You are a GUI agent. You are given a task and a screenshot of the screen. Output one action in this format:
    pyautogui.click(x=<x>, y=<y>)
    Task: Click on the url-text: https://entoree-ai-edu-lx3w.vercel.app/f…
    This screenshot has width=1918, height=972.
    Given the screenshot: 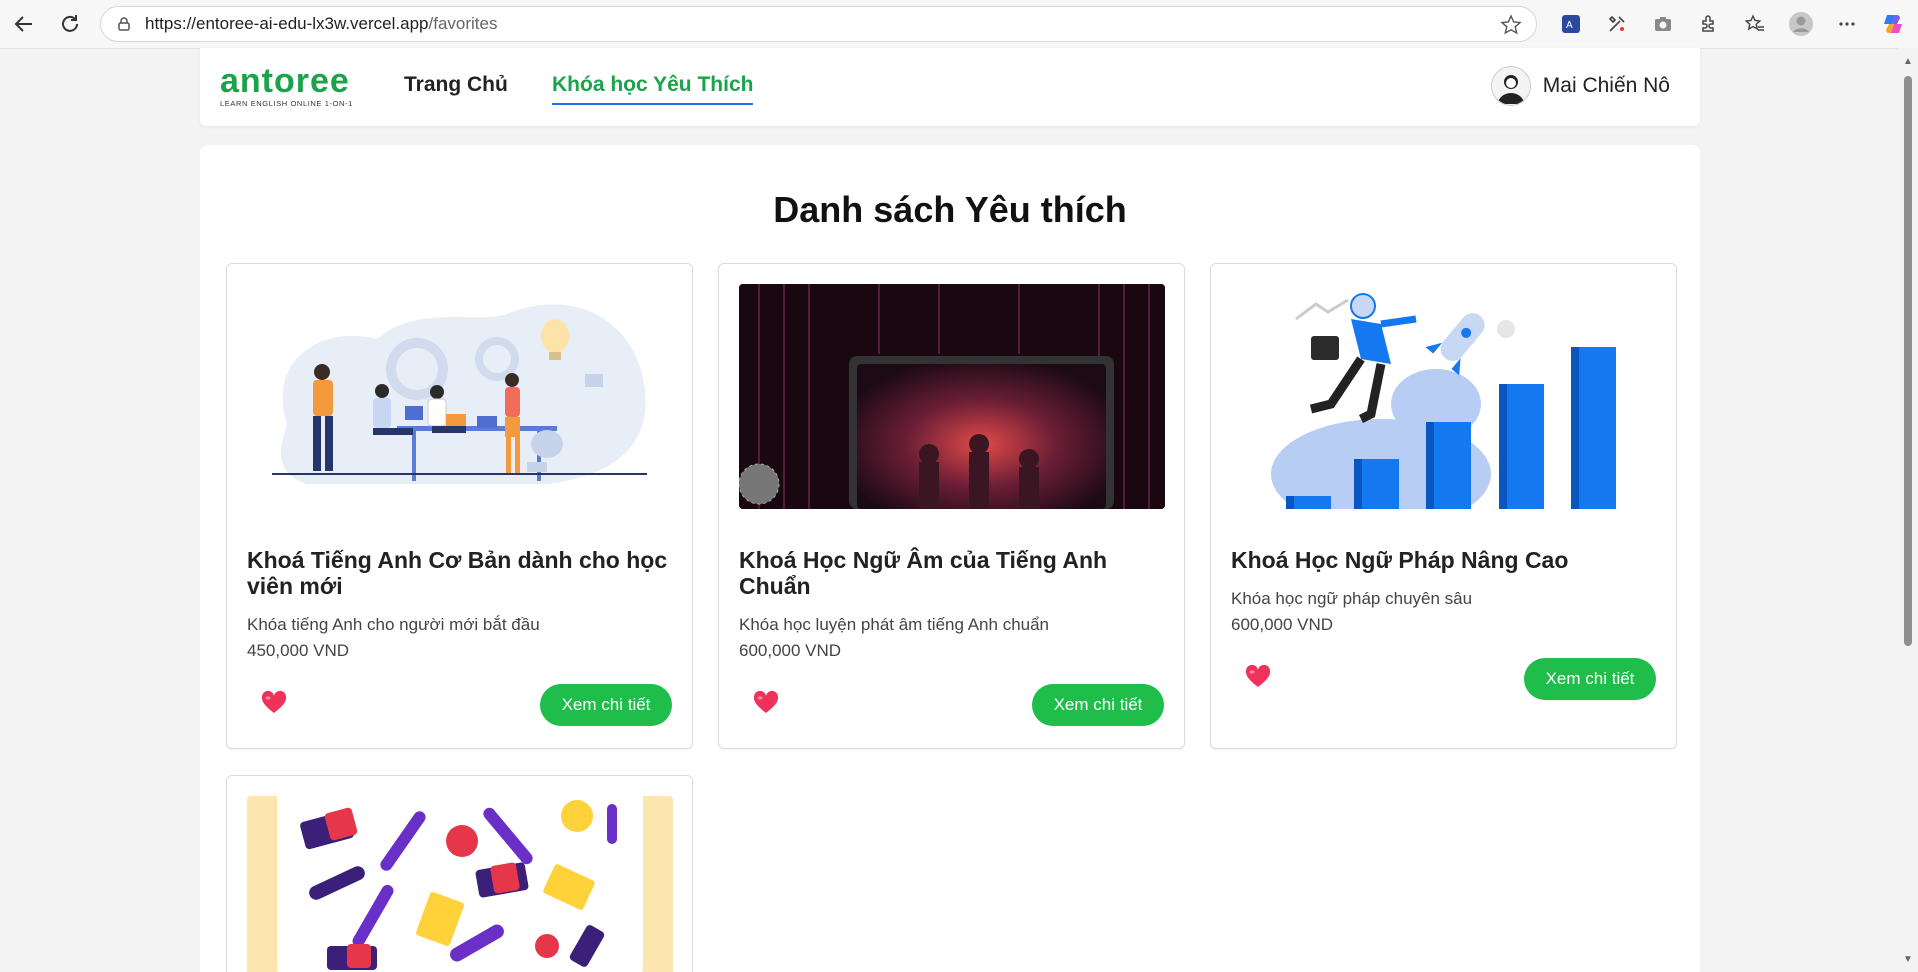 What is the action you would take?
    pyautogui.click(x=321, y=23)
    